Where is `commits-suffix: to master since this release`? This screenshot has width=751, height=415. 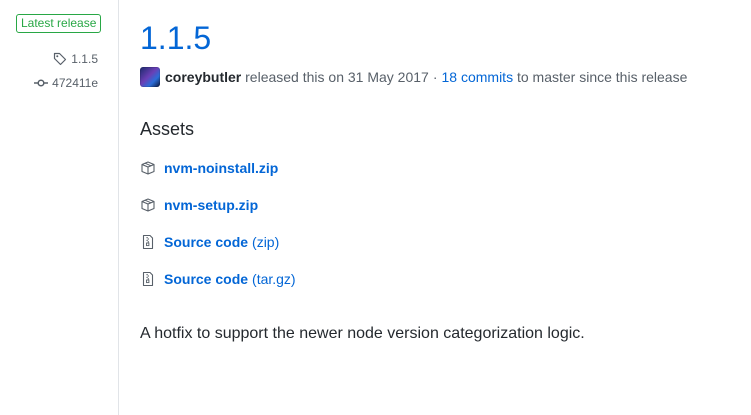 commits-suffix: to master since this release is located at coordinates (602, 77).